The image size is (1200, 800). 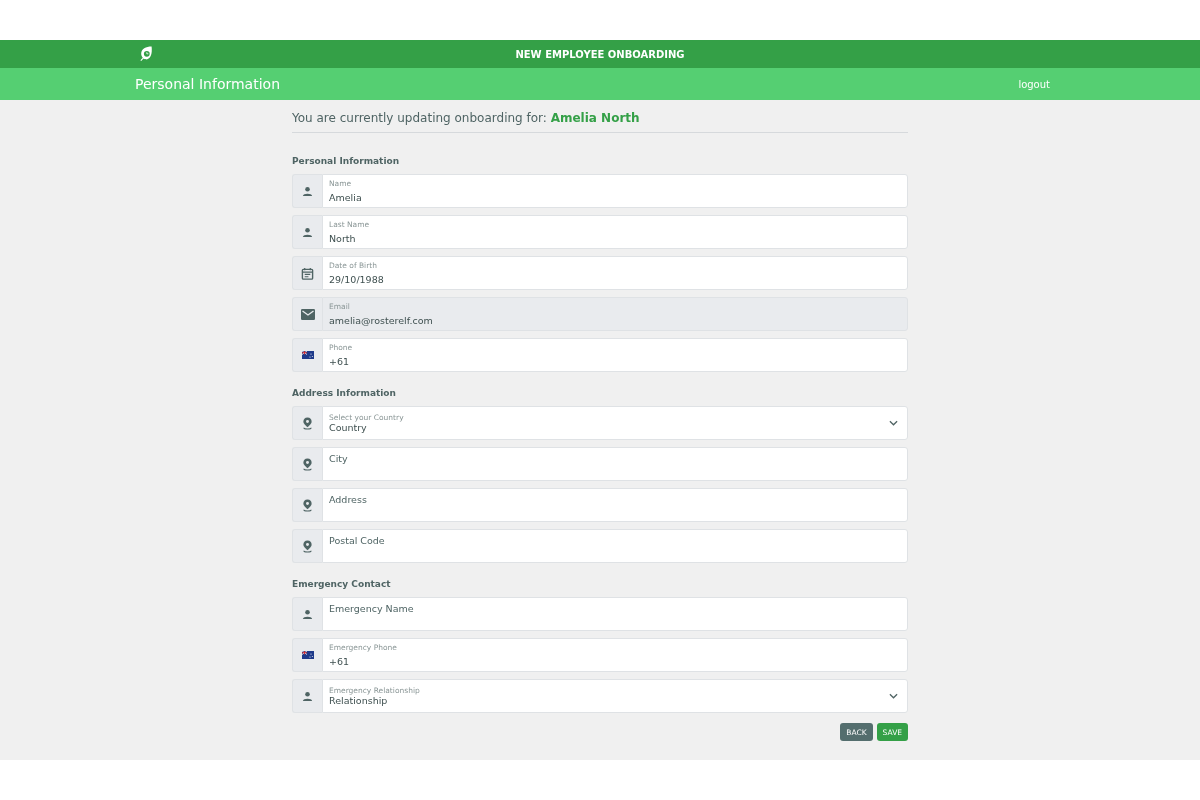 I want to click on mail-icon, so click(x=307, y=314).